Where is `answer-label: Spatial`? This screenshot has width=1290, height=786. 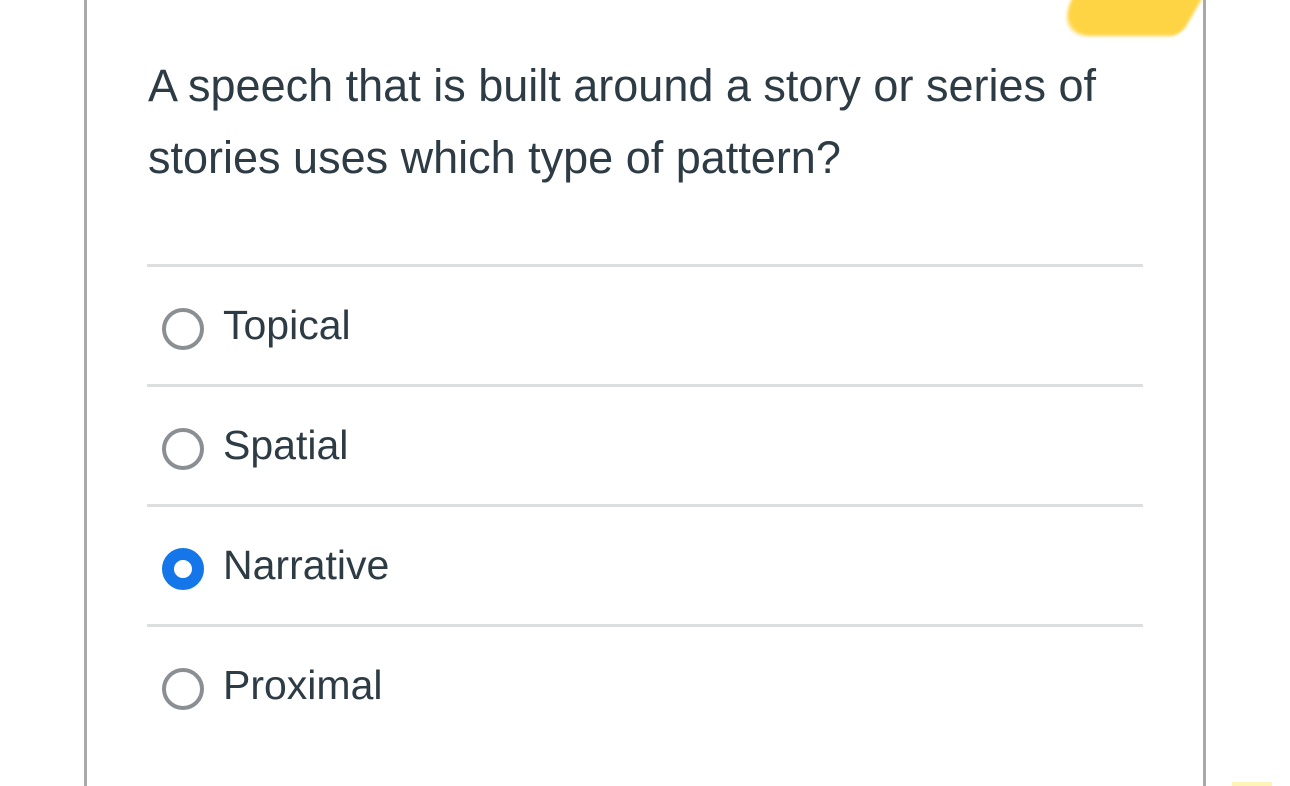 answer-label: Spatial is located at coordinates (285, 445).